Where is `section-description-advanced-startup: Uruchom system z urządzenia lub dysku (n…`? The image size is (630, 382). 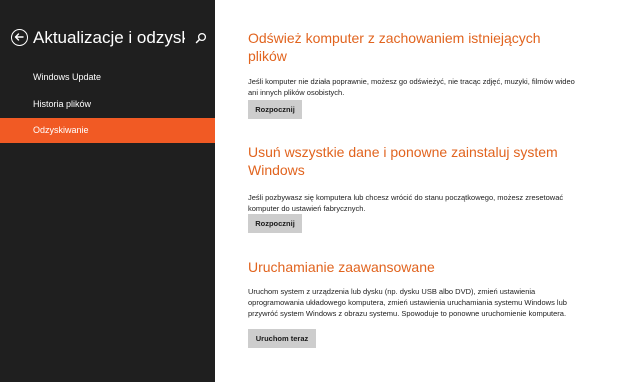 section-description-advanced-startup: Uruchom system z urządzenia lub dysku (n… is located at coordinates (407, 302).